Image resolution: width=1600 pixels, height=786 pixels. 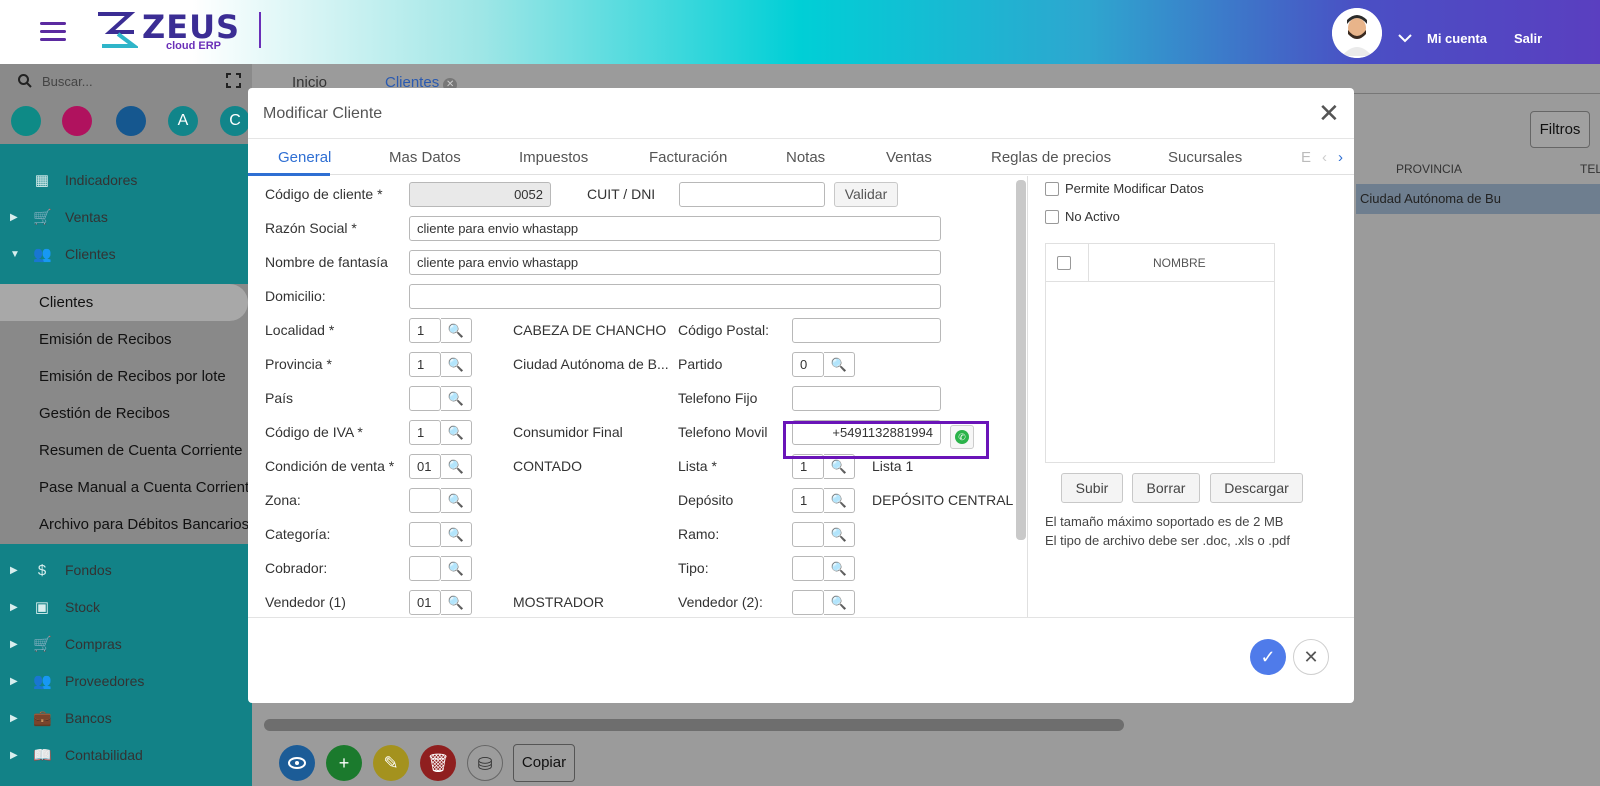 What do you see at coordinates (1457, 38) in the screenshot?
I see `account-menu: Mi cuenta` at bounding box center [1457, 38].